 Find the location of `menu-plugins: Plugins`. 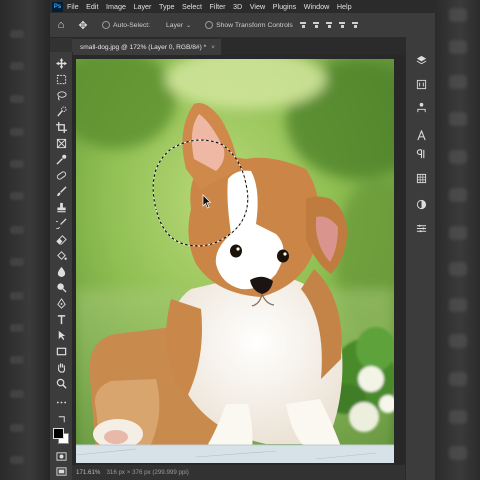

menu-plugins: Plugins is located at coordinates (285, 6).